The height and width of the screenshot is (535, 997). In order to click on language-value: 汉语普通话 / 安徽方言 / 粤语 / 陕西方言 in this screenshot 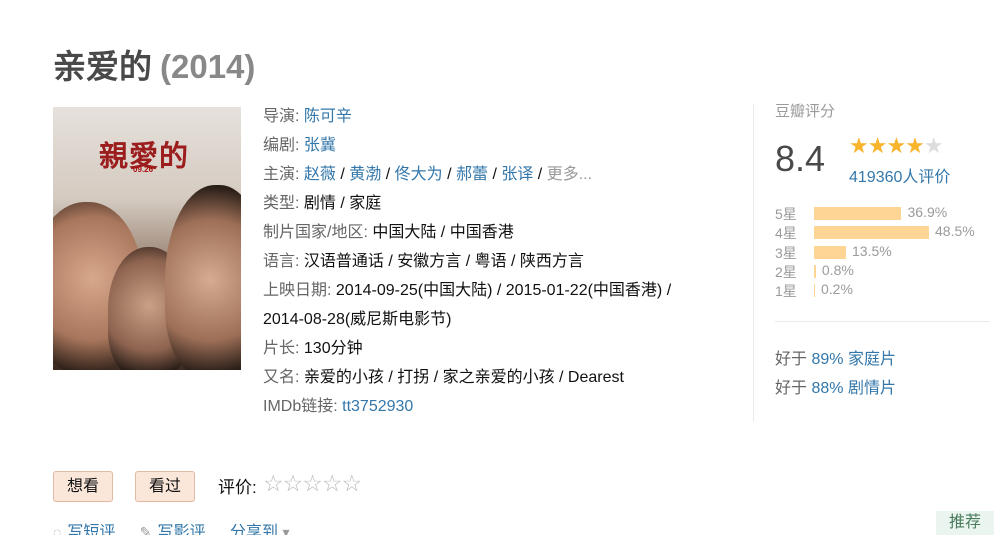, I will do `click(443, 261)`.